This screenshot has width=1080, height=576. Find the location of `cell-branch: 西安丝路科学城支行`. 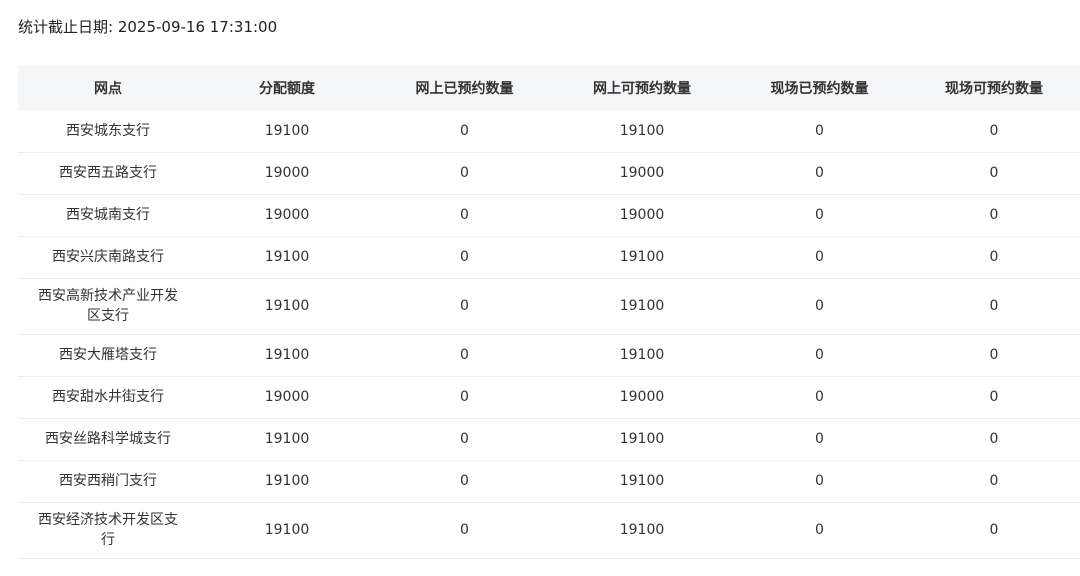

cell-branch: 西安丝路科学城支行 is located at coordinates (108, 439).